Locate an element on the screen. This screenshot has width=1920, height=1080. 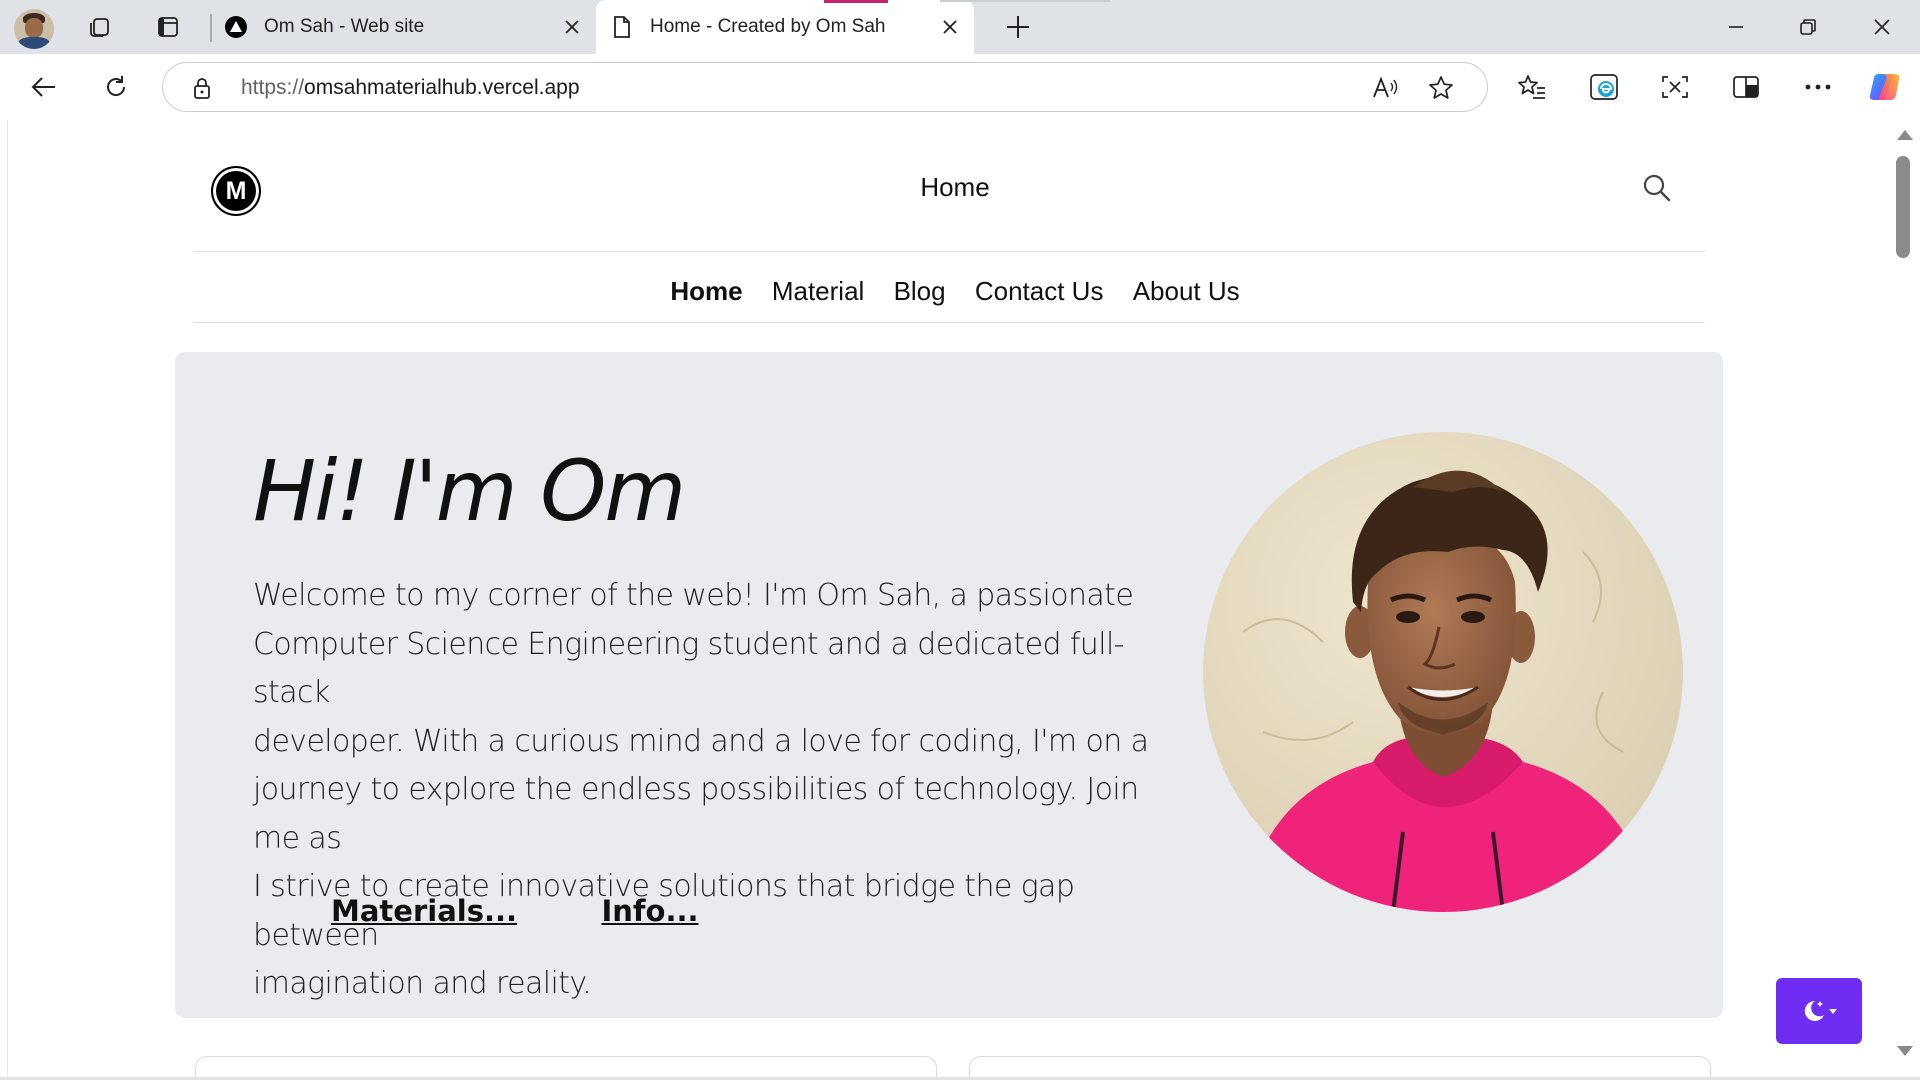
new-tab-button is located at coordinates (1018, 27).